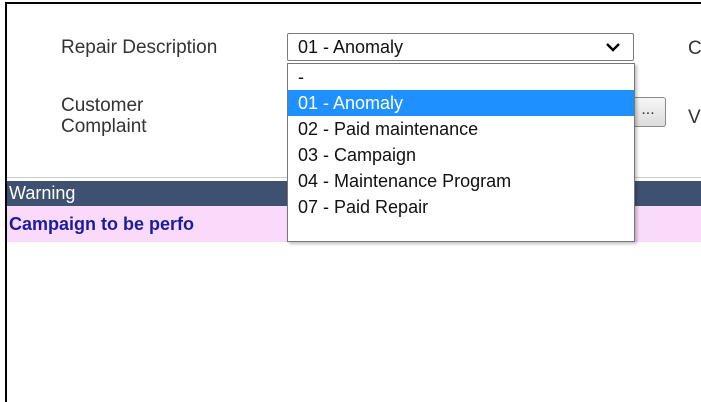  What do you see at coordinates (42, 193) in the screenshot?
I see `warning-title: Warning` at bounding box center [42, 193].